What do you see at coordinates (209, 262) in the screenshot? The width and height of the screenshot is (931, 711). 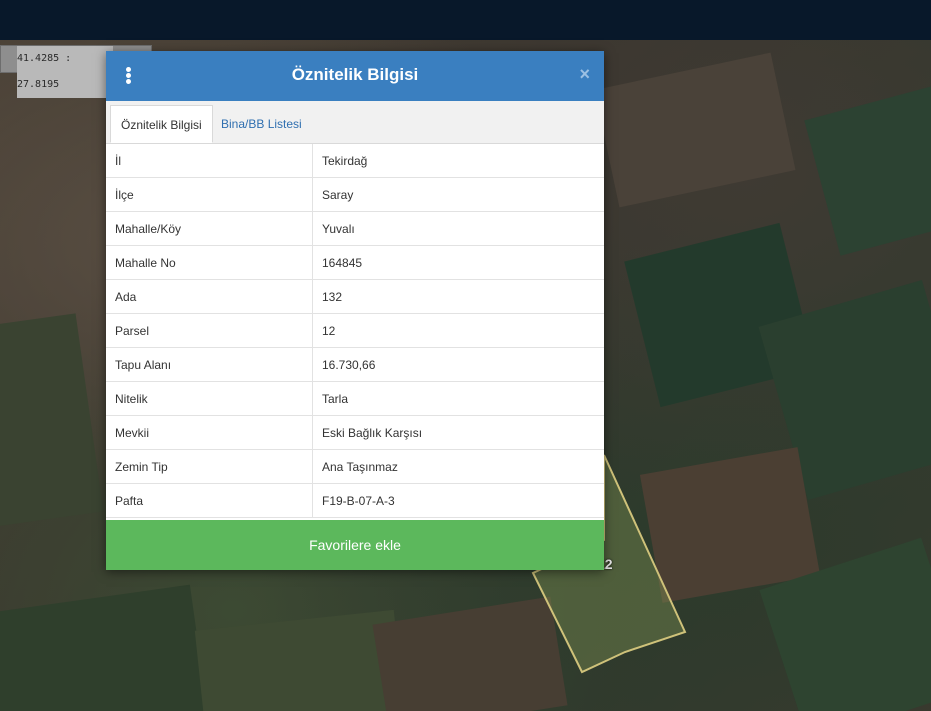 I see `row-key: Mahalle No` at bounding box center [209, 262].